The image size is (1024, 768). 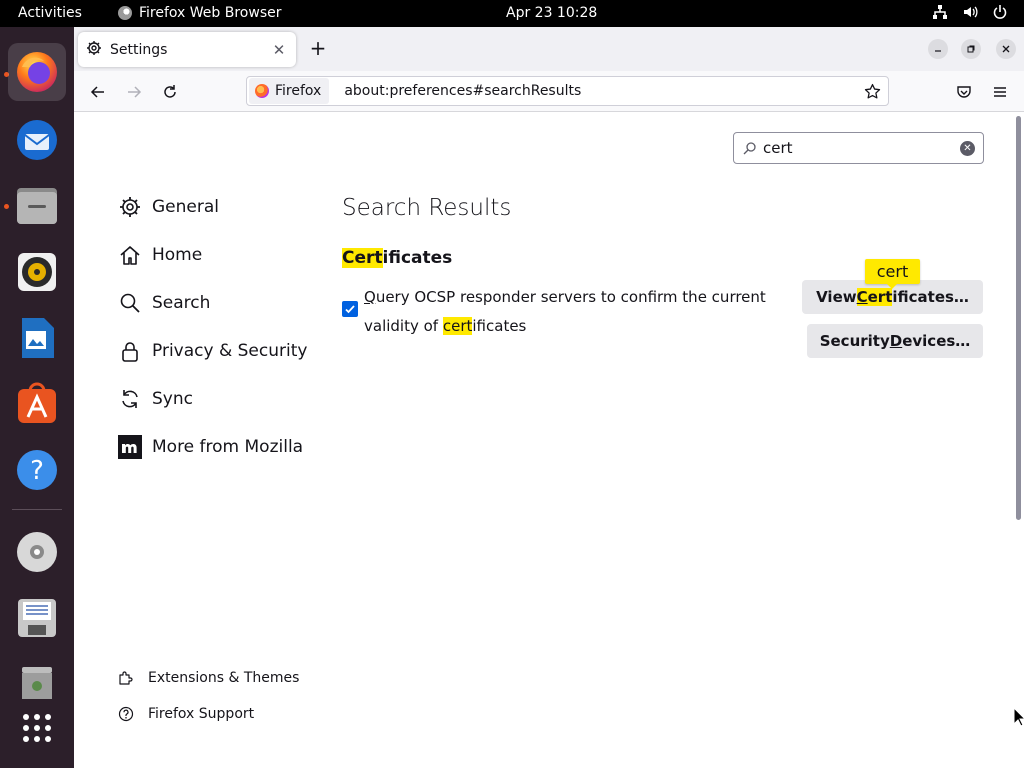 What do you see at coordinates (551, 13) in the screenshot?
I see `clock: Apr 23 10:28` at bounding box center [551, 13].